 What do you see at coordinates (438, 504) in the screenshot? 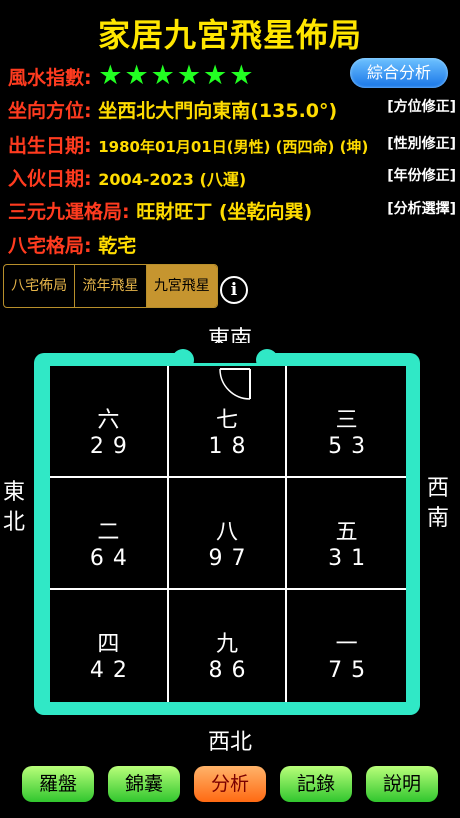
I see `direction-right: 西 南` at bounding box center [438, 504].